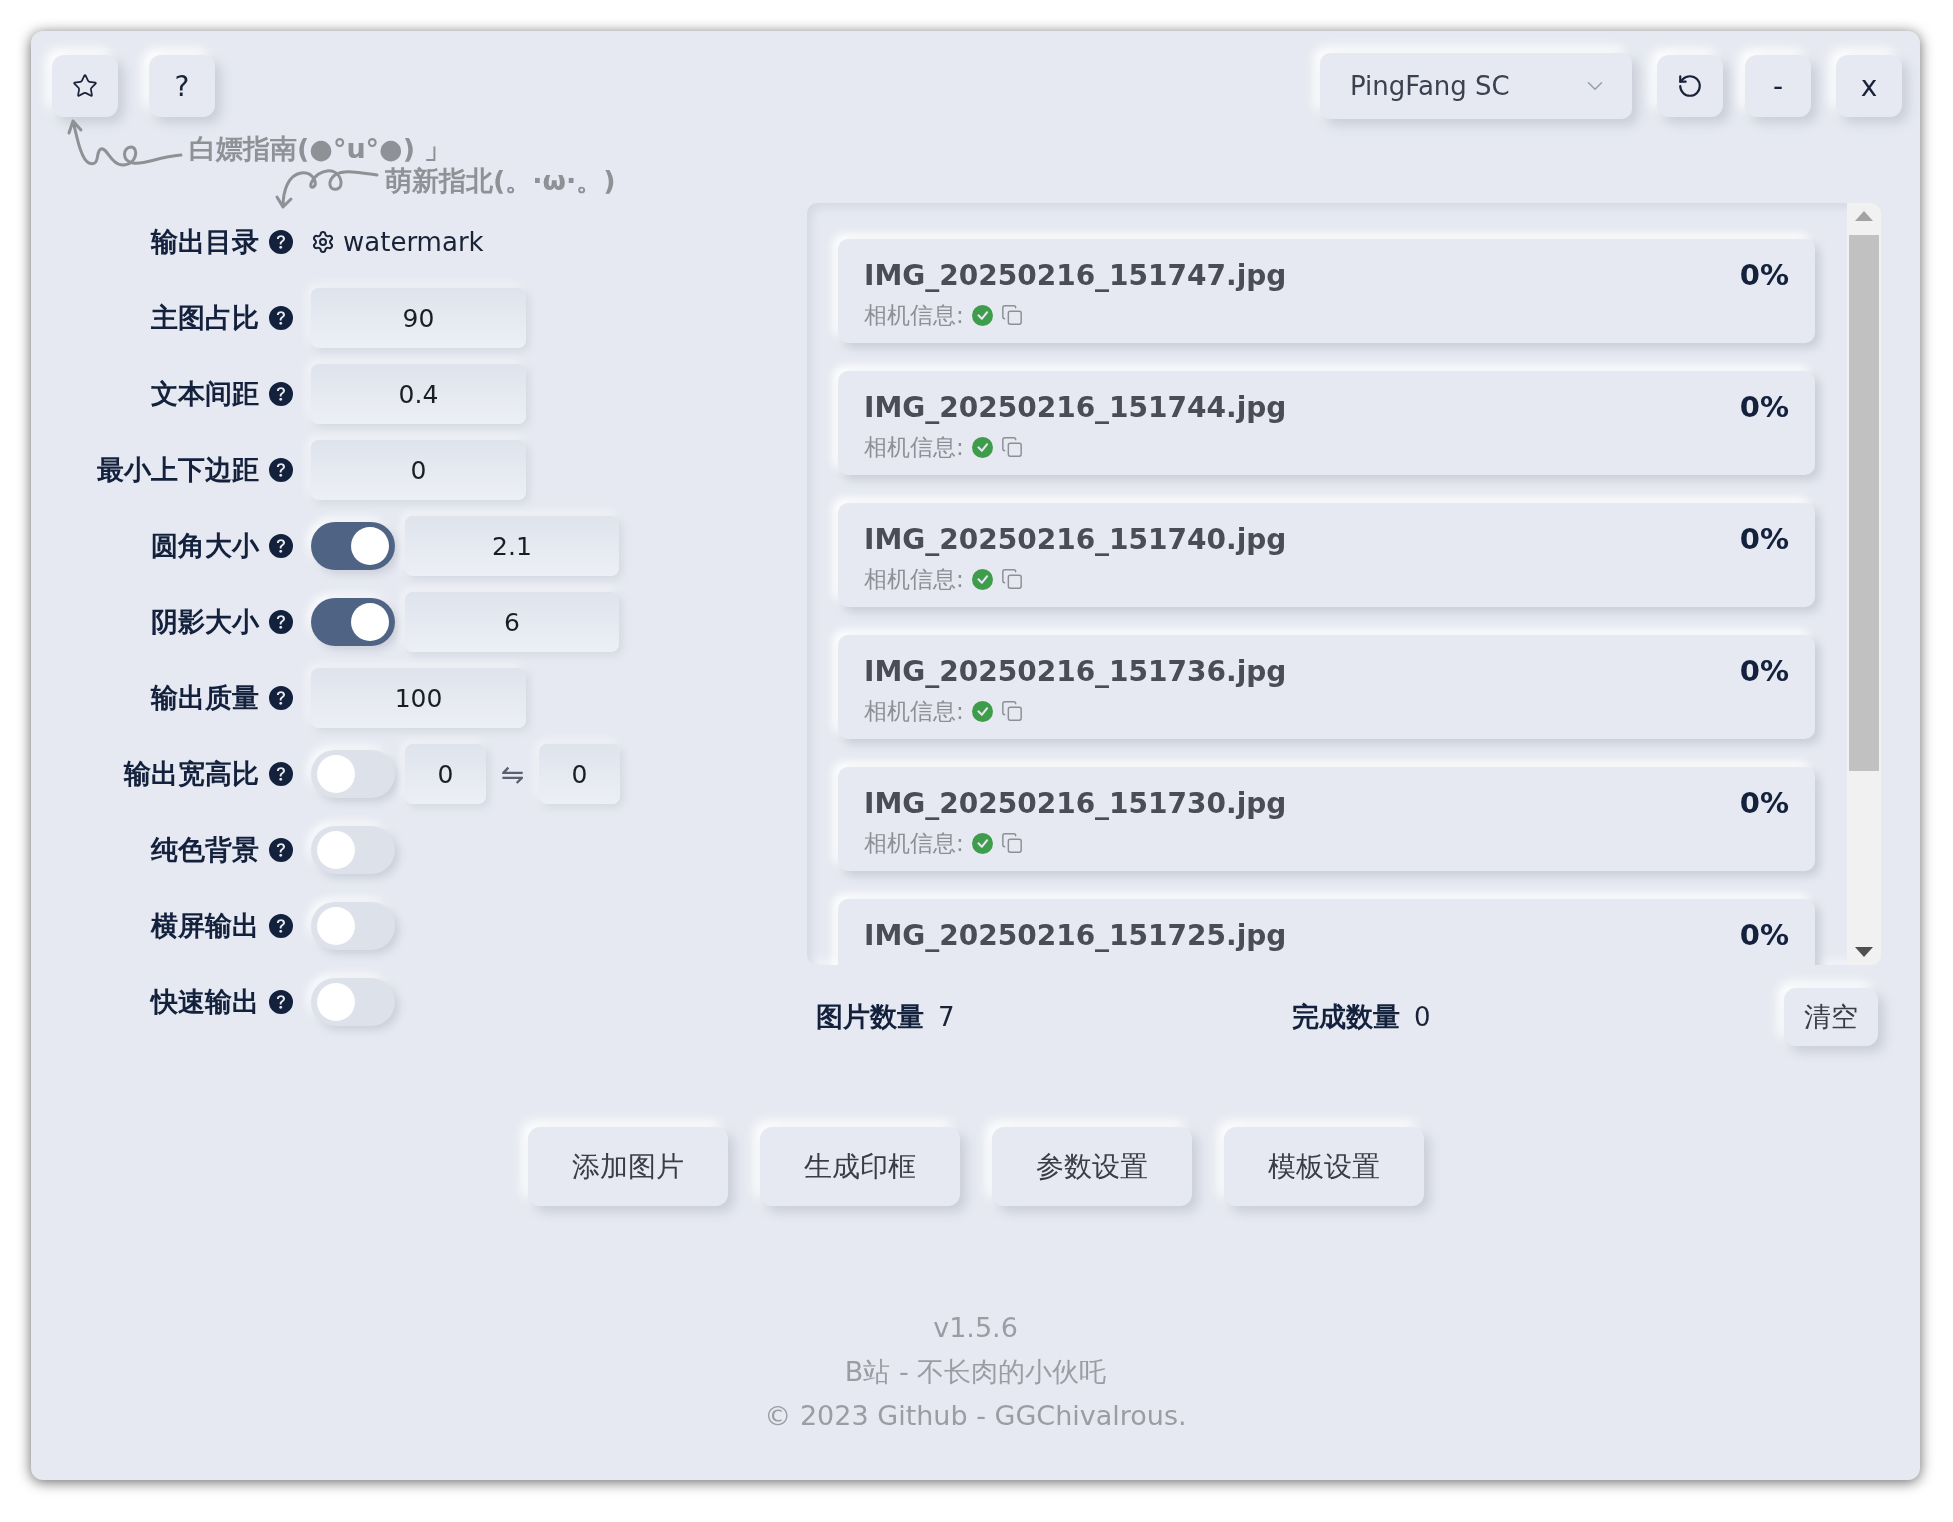 This screenshot has height=1522, width=1953. Describe the element at coordinates (1075, 407) in the screenshot. I see `file-name: IMG_20250216_151744.jpg` at that location.